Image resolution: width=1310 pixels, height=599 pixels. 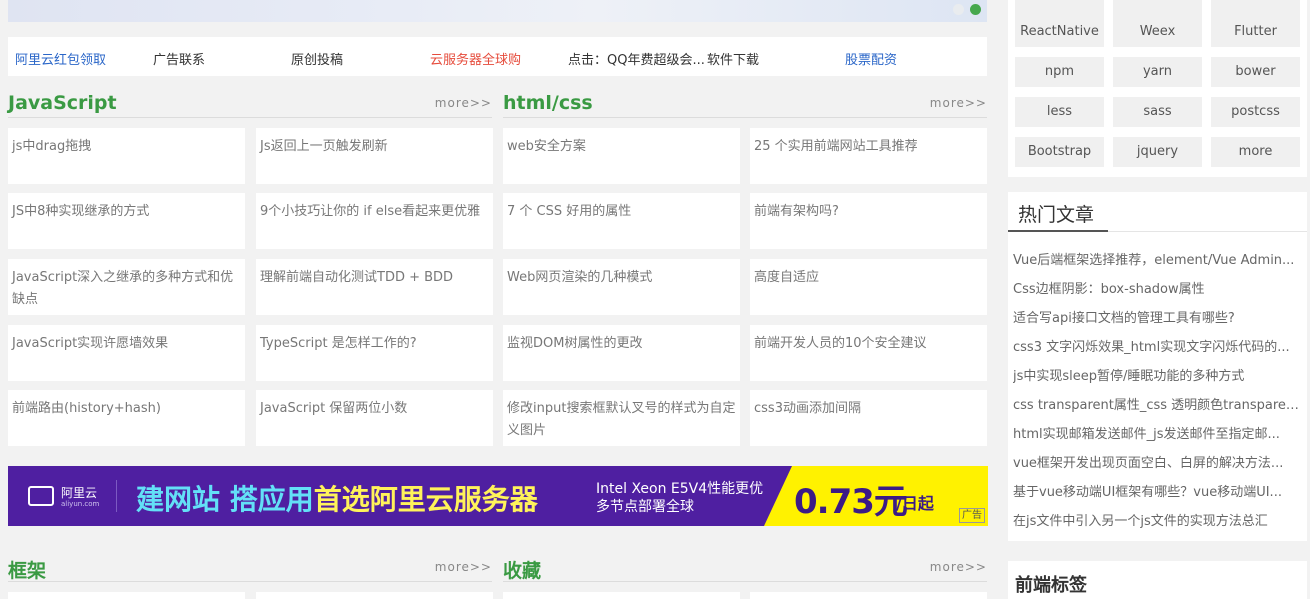 I want to click on section-title-favorites: 收藏, so click(x=522, y=571).